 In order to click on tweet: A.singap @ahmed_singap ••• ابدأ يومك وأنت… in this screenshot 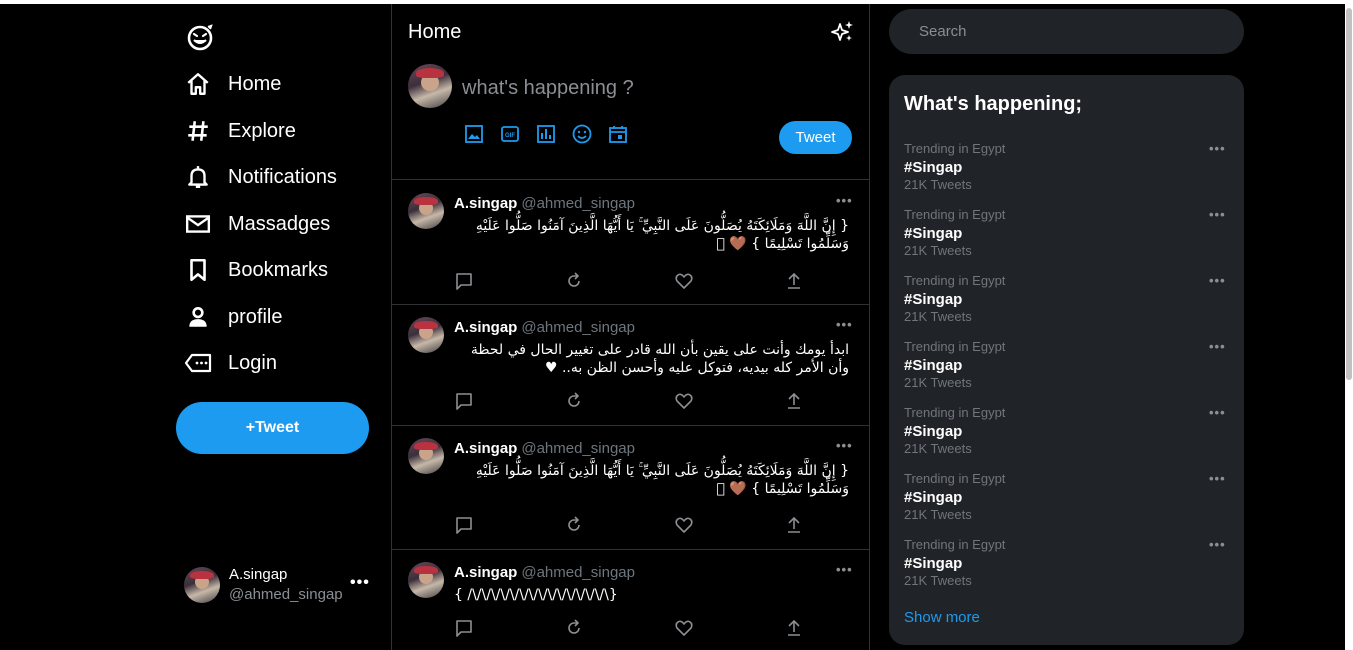, I will do `click(631, 365)`.